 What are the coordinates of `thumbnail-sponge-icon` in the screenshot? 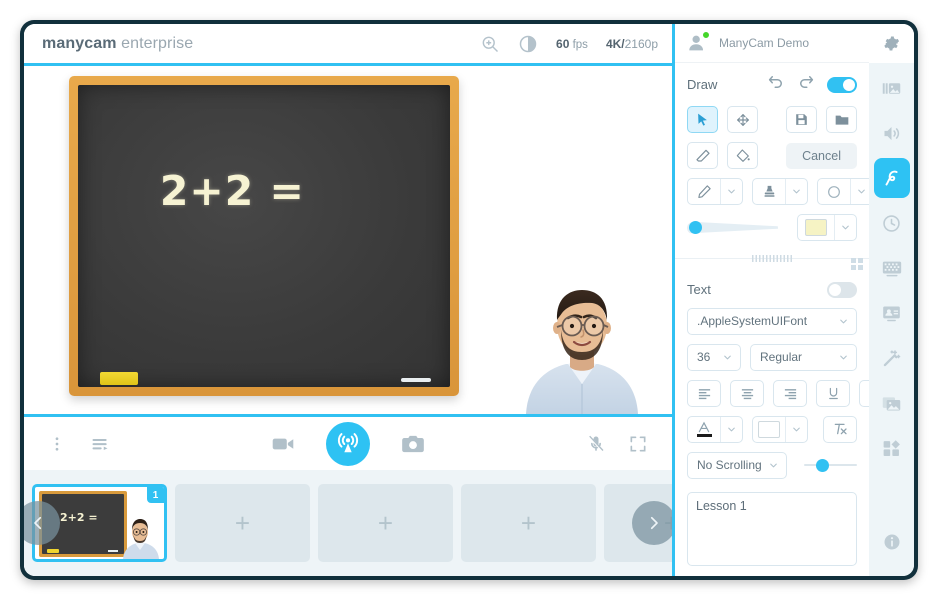 It's located at (53, 551).